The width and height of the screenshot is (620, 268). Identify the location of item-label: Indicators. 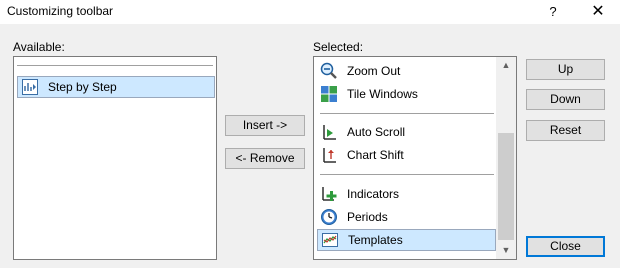
(373, 194).